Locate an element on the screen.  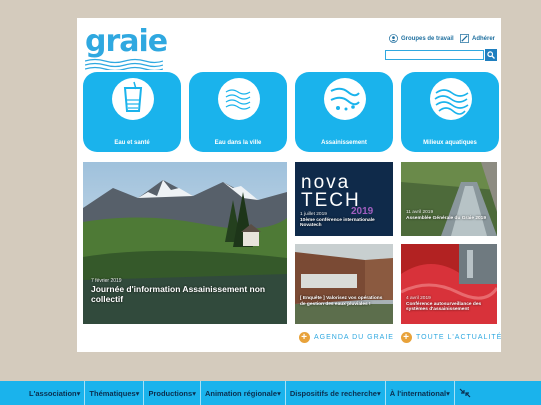
logo-wave-icon is located at coordinates (124, 64).